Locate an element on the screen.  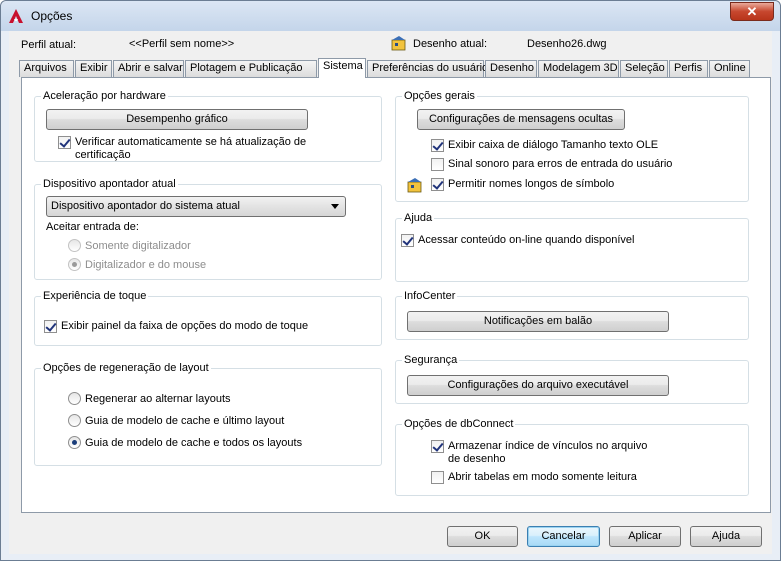
close-button: ✕ is located at coordinates (752, 11).